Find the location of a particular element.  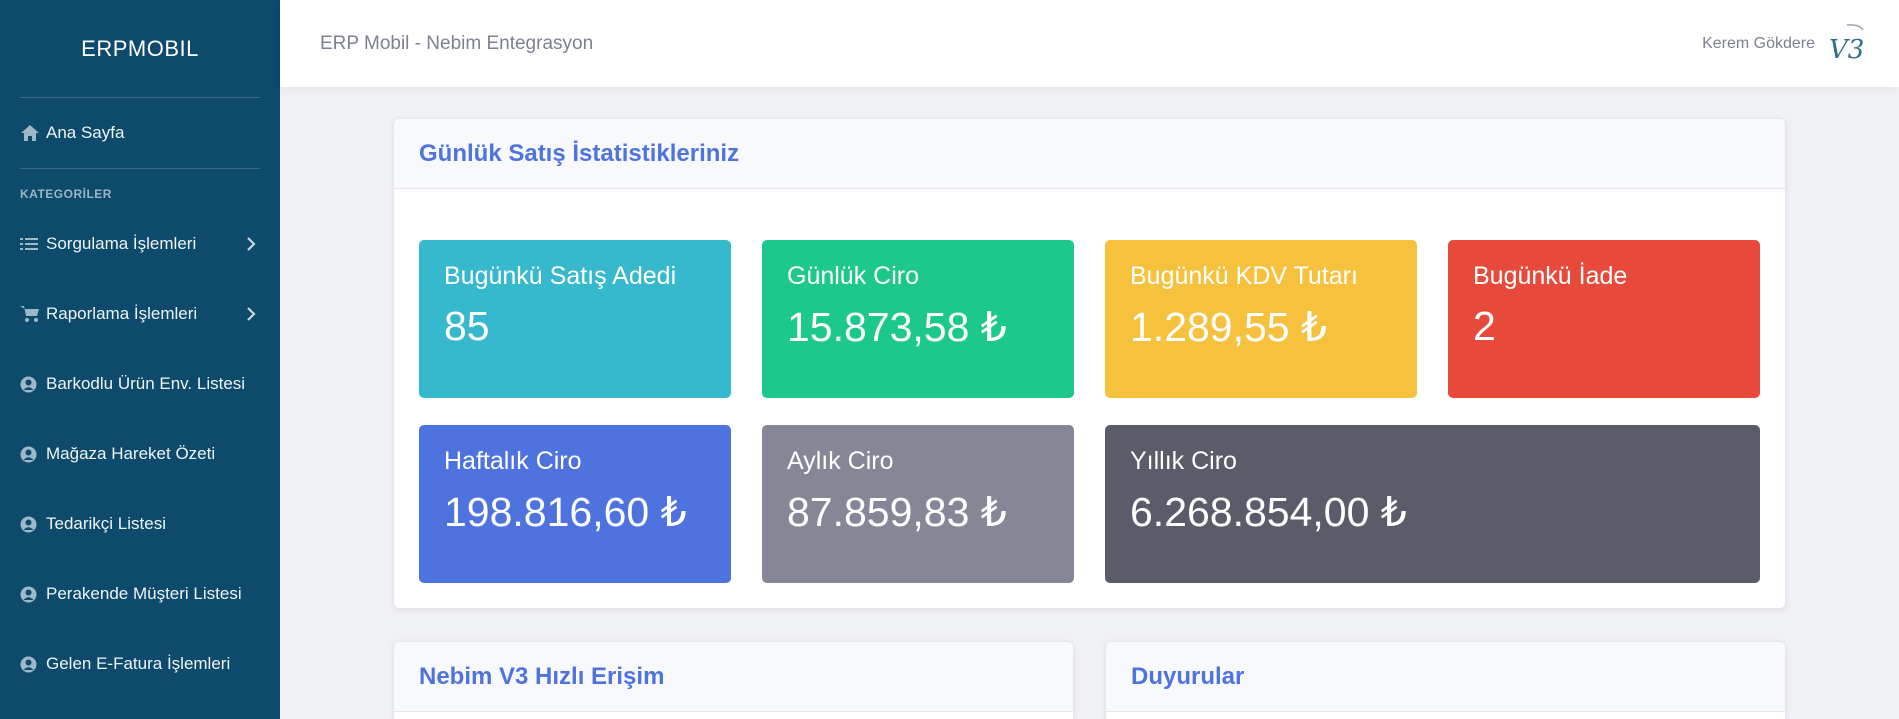

announcements-card: Duyurular is located at coordinates (1445, 680).